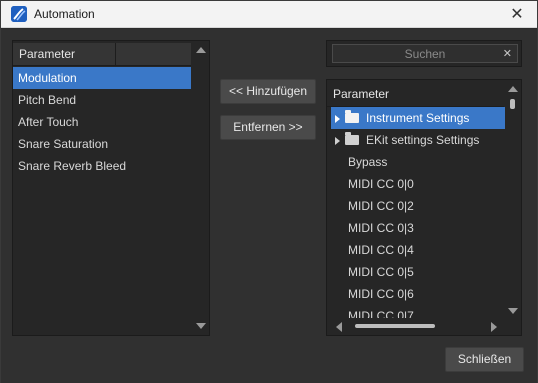 The height and width of the screenshot is (383, 538). I want to click on scroll-down-icon, so click(201, 326).